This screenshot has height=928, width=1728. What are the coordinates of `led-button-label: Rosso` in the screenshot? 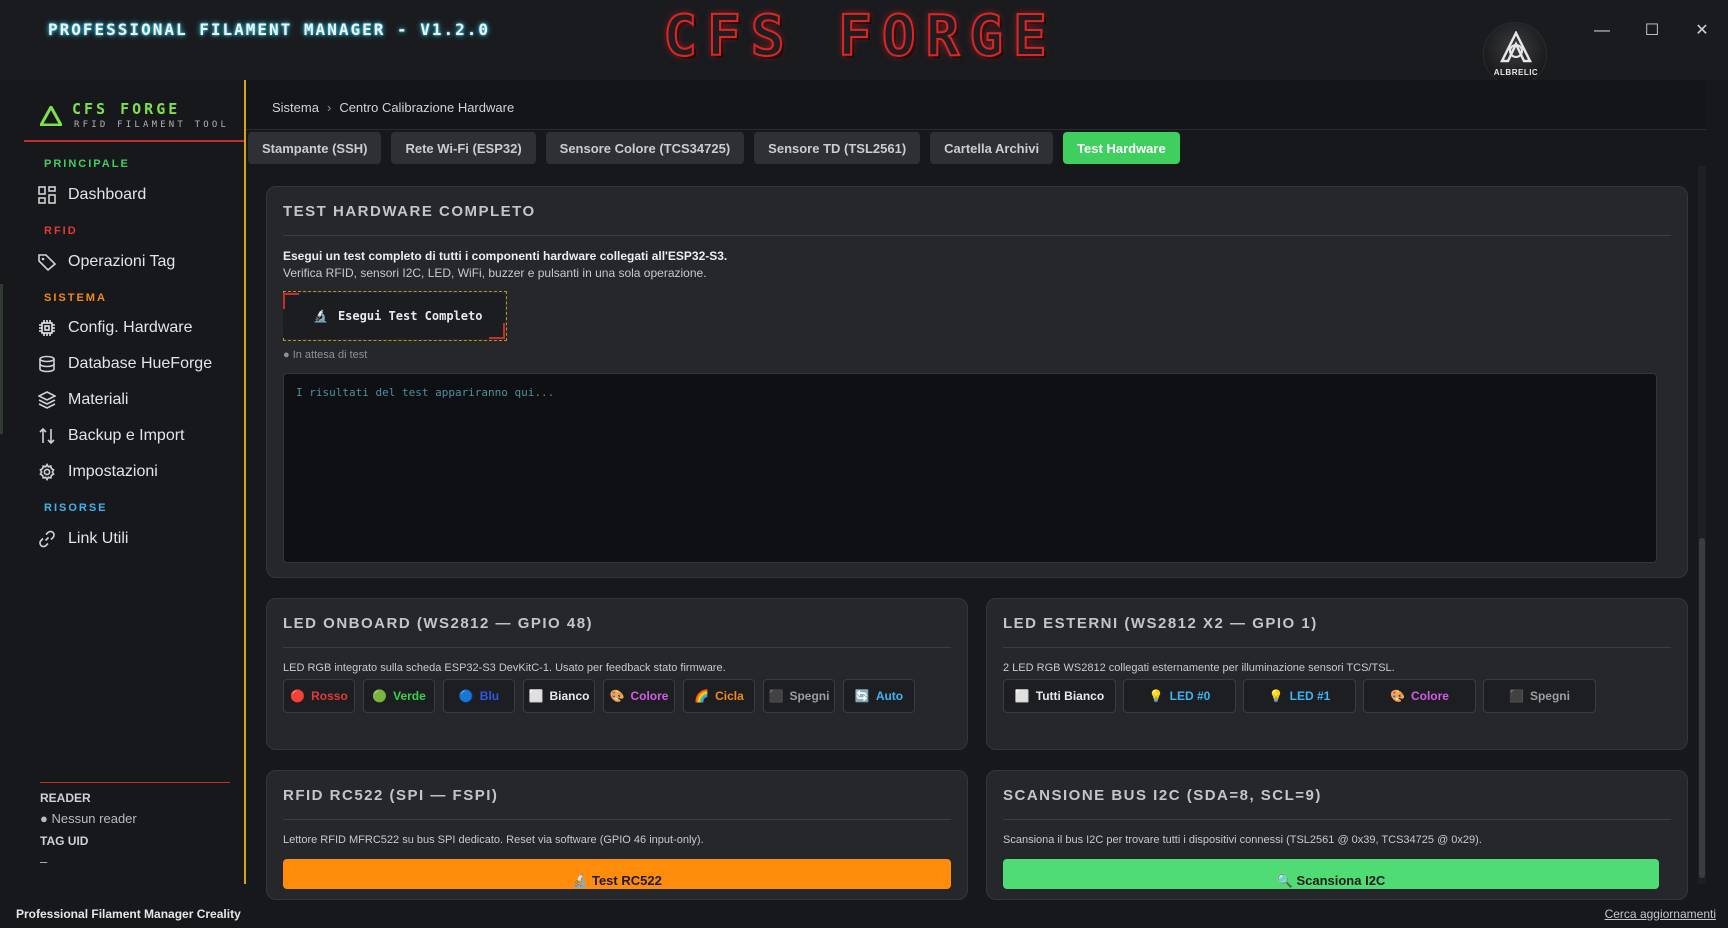 It's located at (329, 696).